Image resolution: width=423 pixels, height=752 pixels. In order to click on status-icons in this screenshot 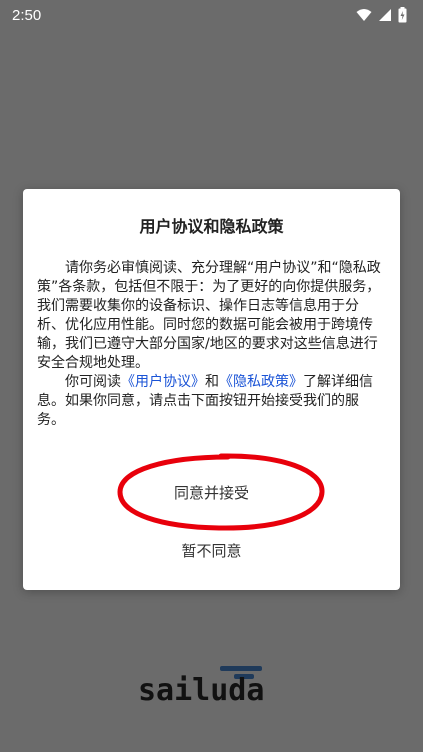, I will do `click(381, 15)`.